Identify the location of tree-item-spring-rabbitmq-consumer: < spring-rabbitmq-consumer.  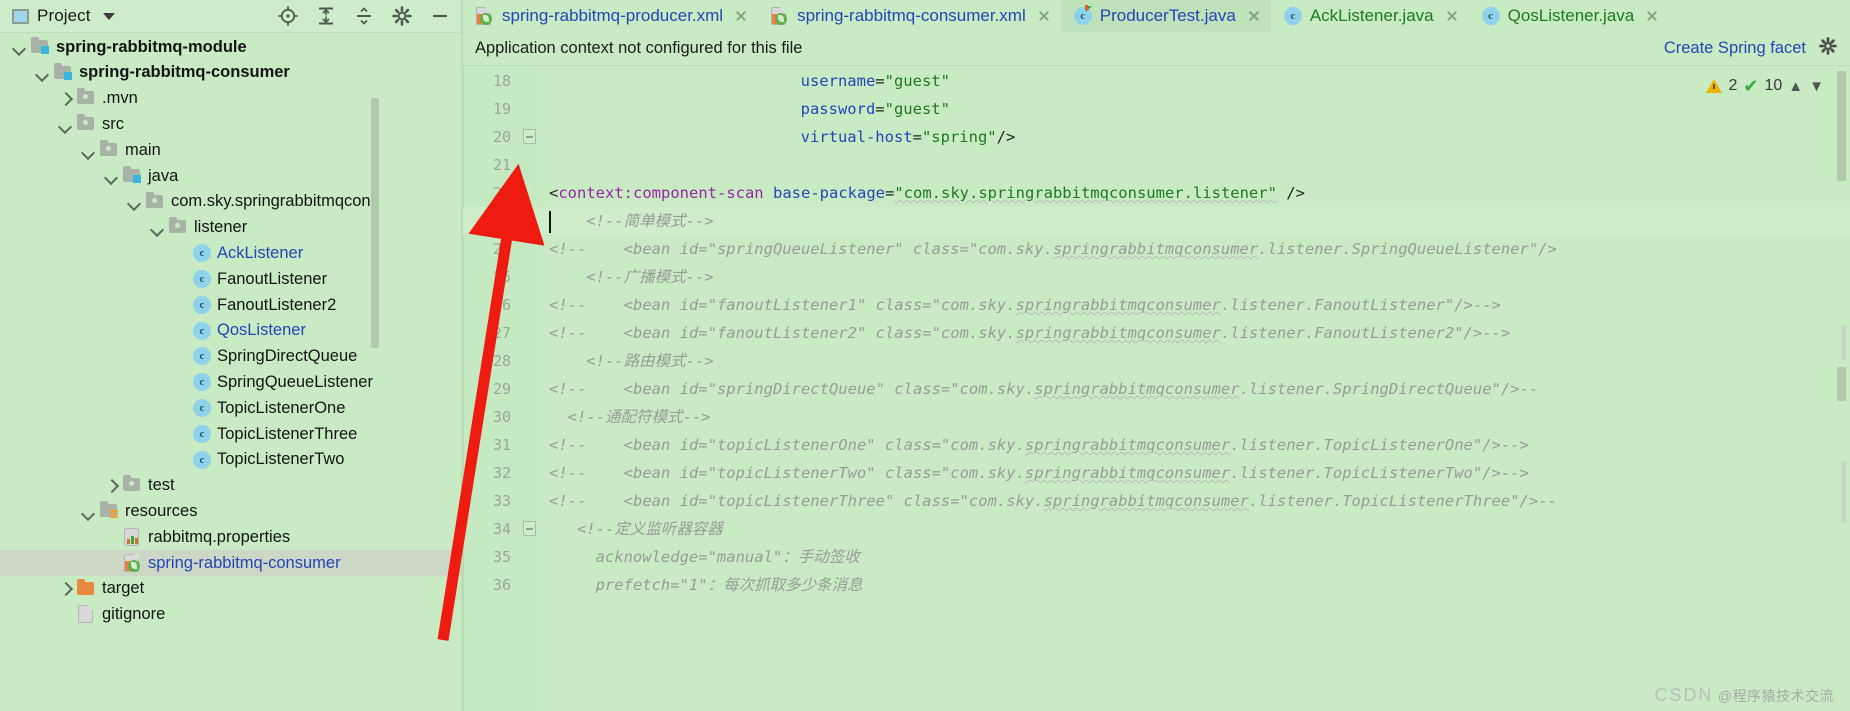
(230, 562).